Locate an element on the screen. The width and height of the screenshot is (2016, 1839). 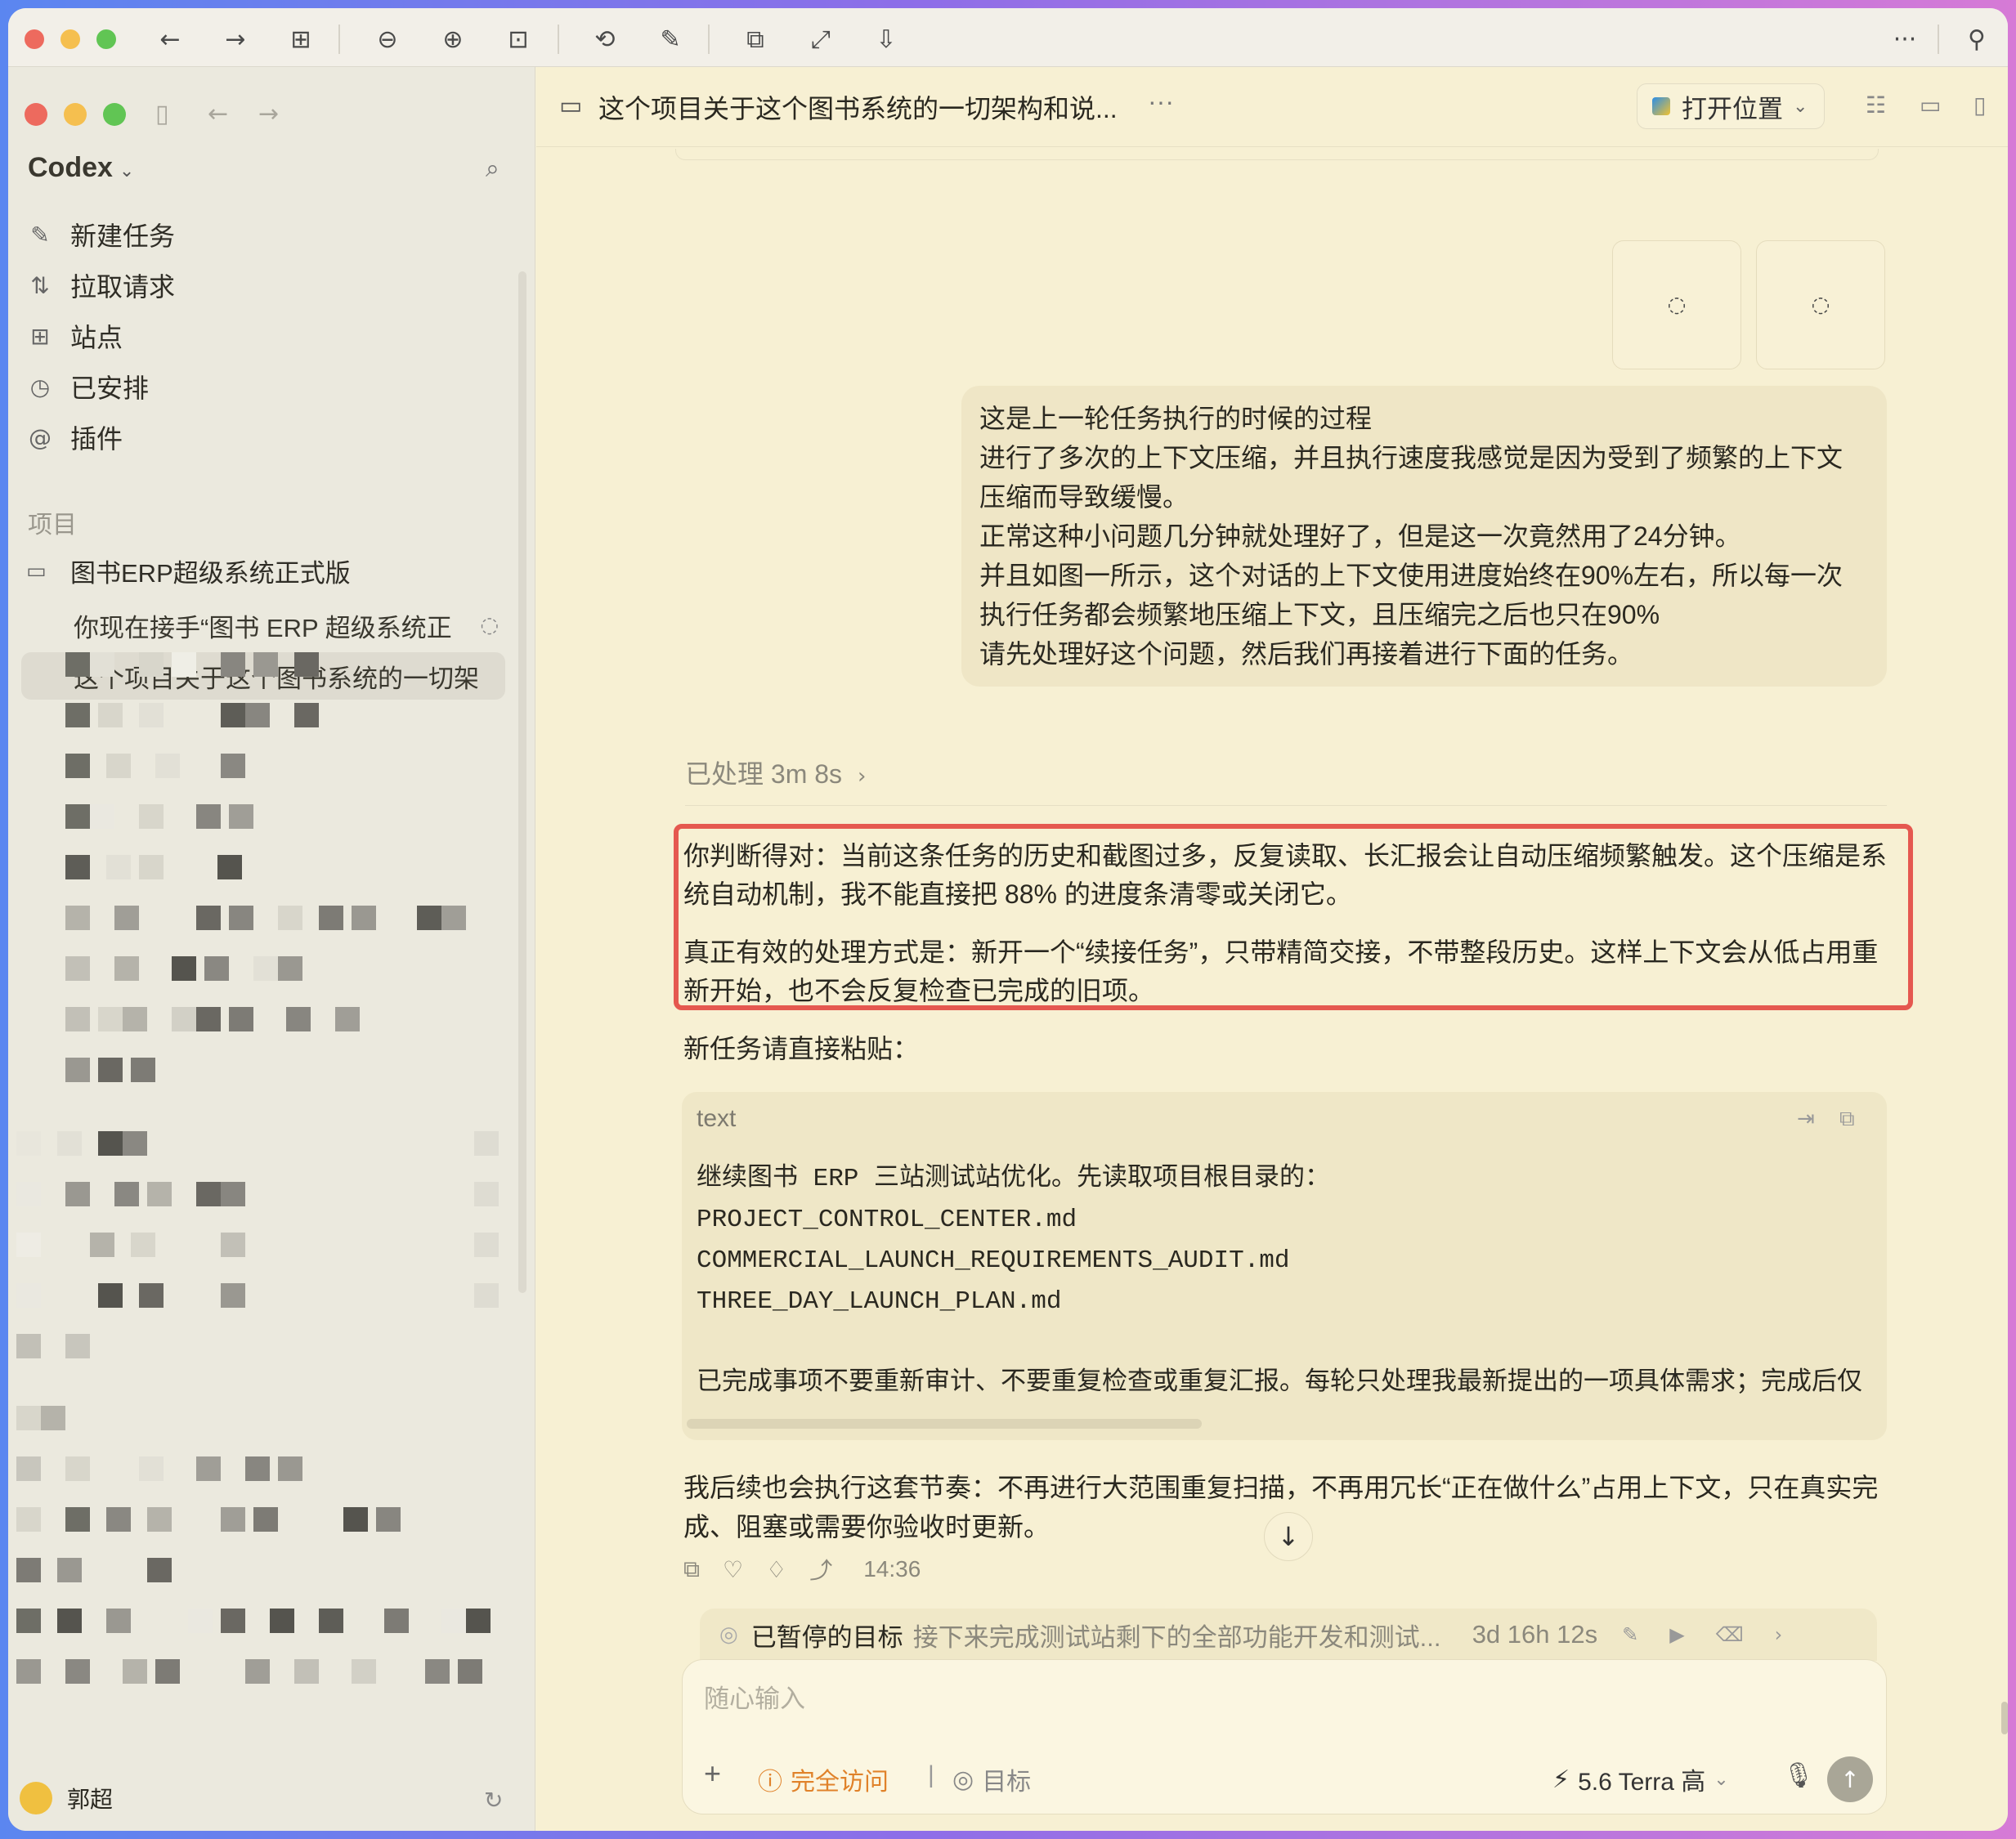
add-attachment-button: + is located at coordinates (713, 1774).